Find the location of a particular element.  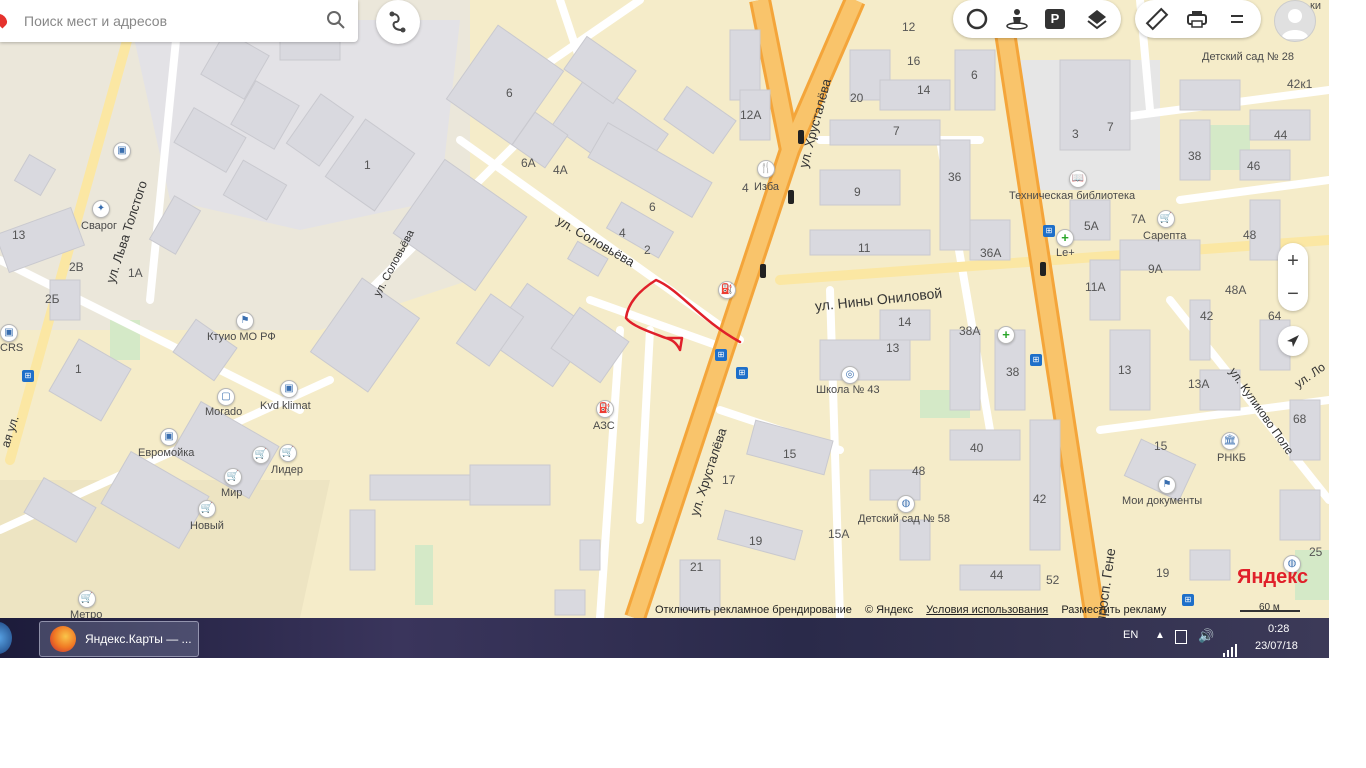

terms-link: Условия использования is located at coordinates (987, 610).